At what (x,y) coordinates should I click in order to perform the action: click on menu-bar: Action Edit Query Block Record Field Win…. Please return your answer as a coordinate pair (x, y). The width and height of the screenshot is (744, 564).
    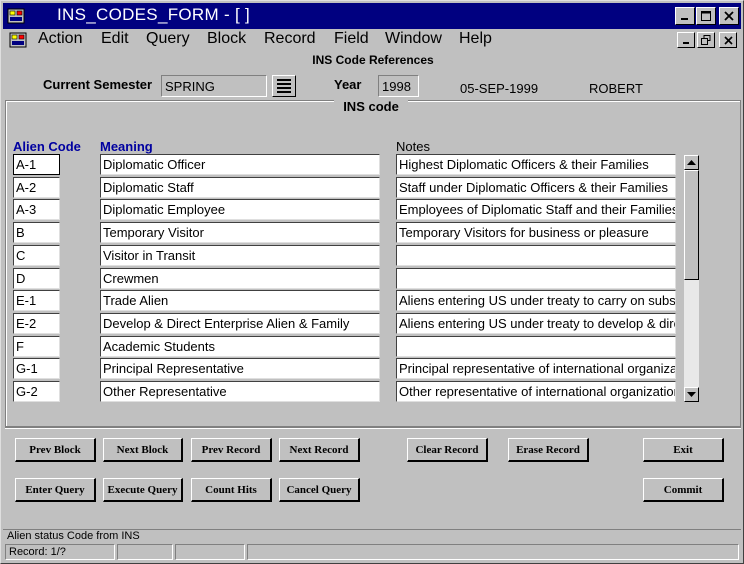
    Looking at the image, I should click on (372, 40).